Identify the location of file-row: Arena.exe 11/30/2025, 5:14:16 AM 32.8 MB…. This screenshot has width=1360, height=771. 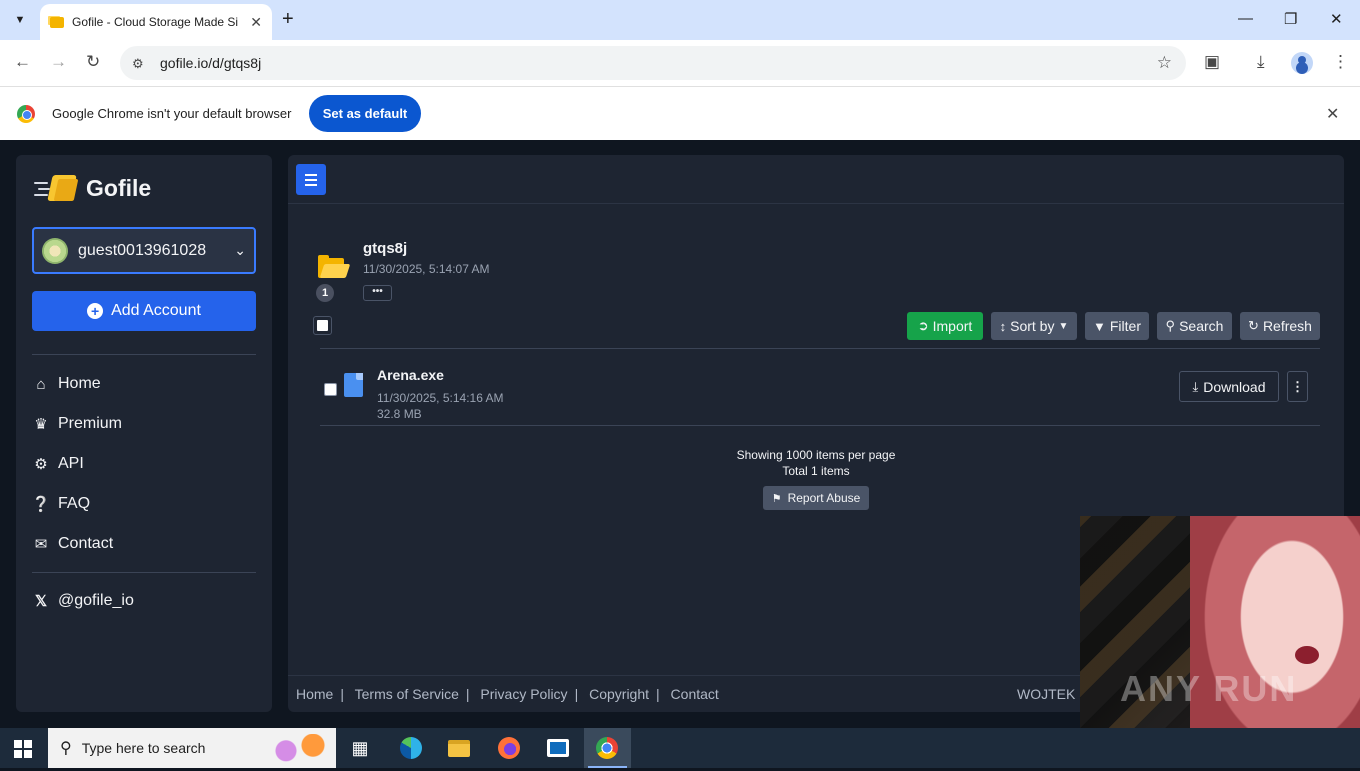
(820, 395).